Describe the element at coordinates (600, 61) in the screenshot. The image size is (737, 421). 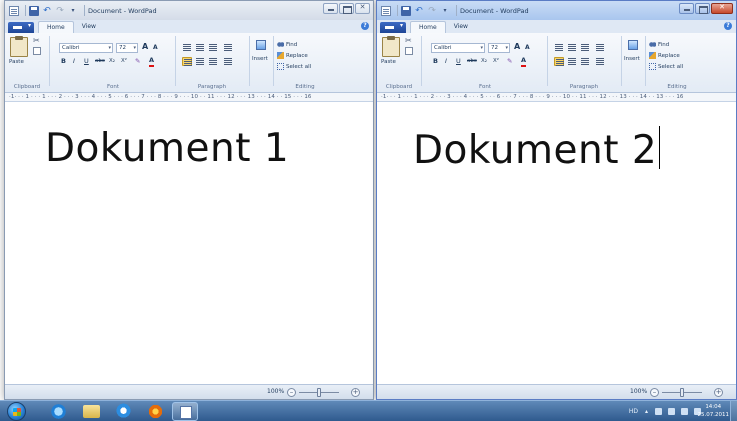
I see `justify-icon` at that location.